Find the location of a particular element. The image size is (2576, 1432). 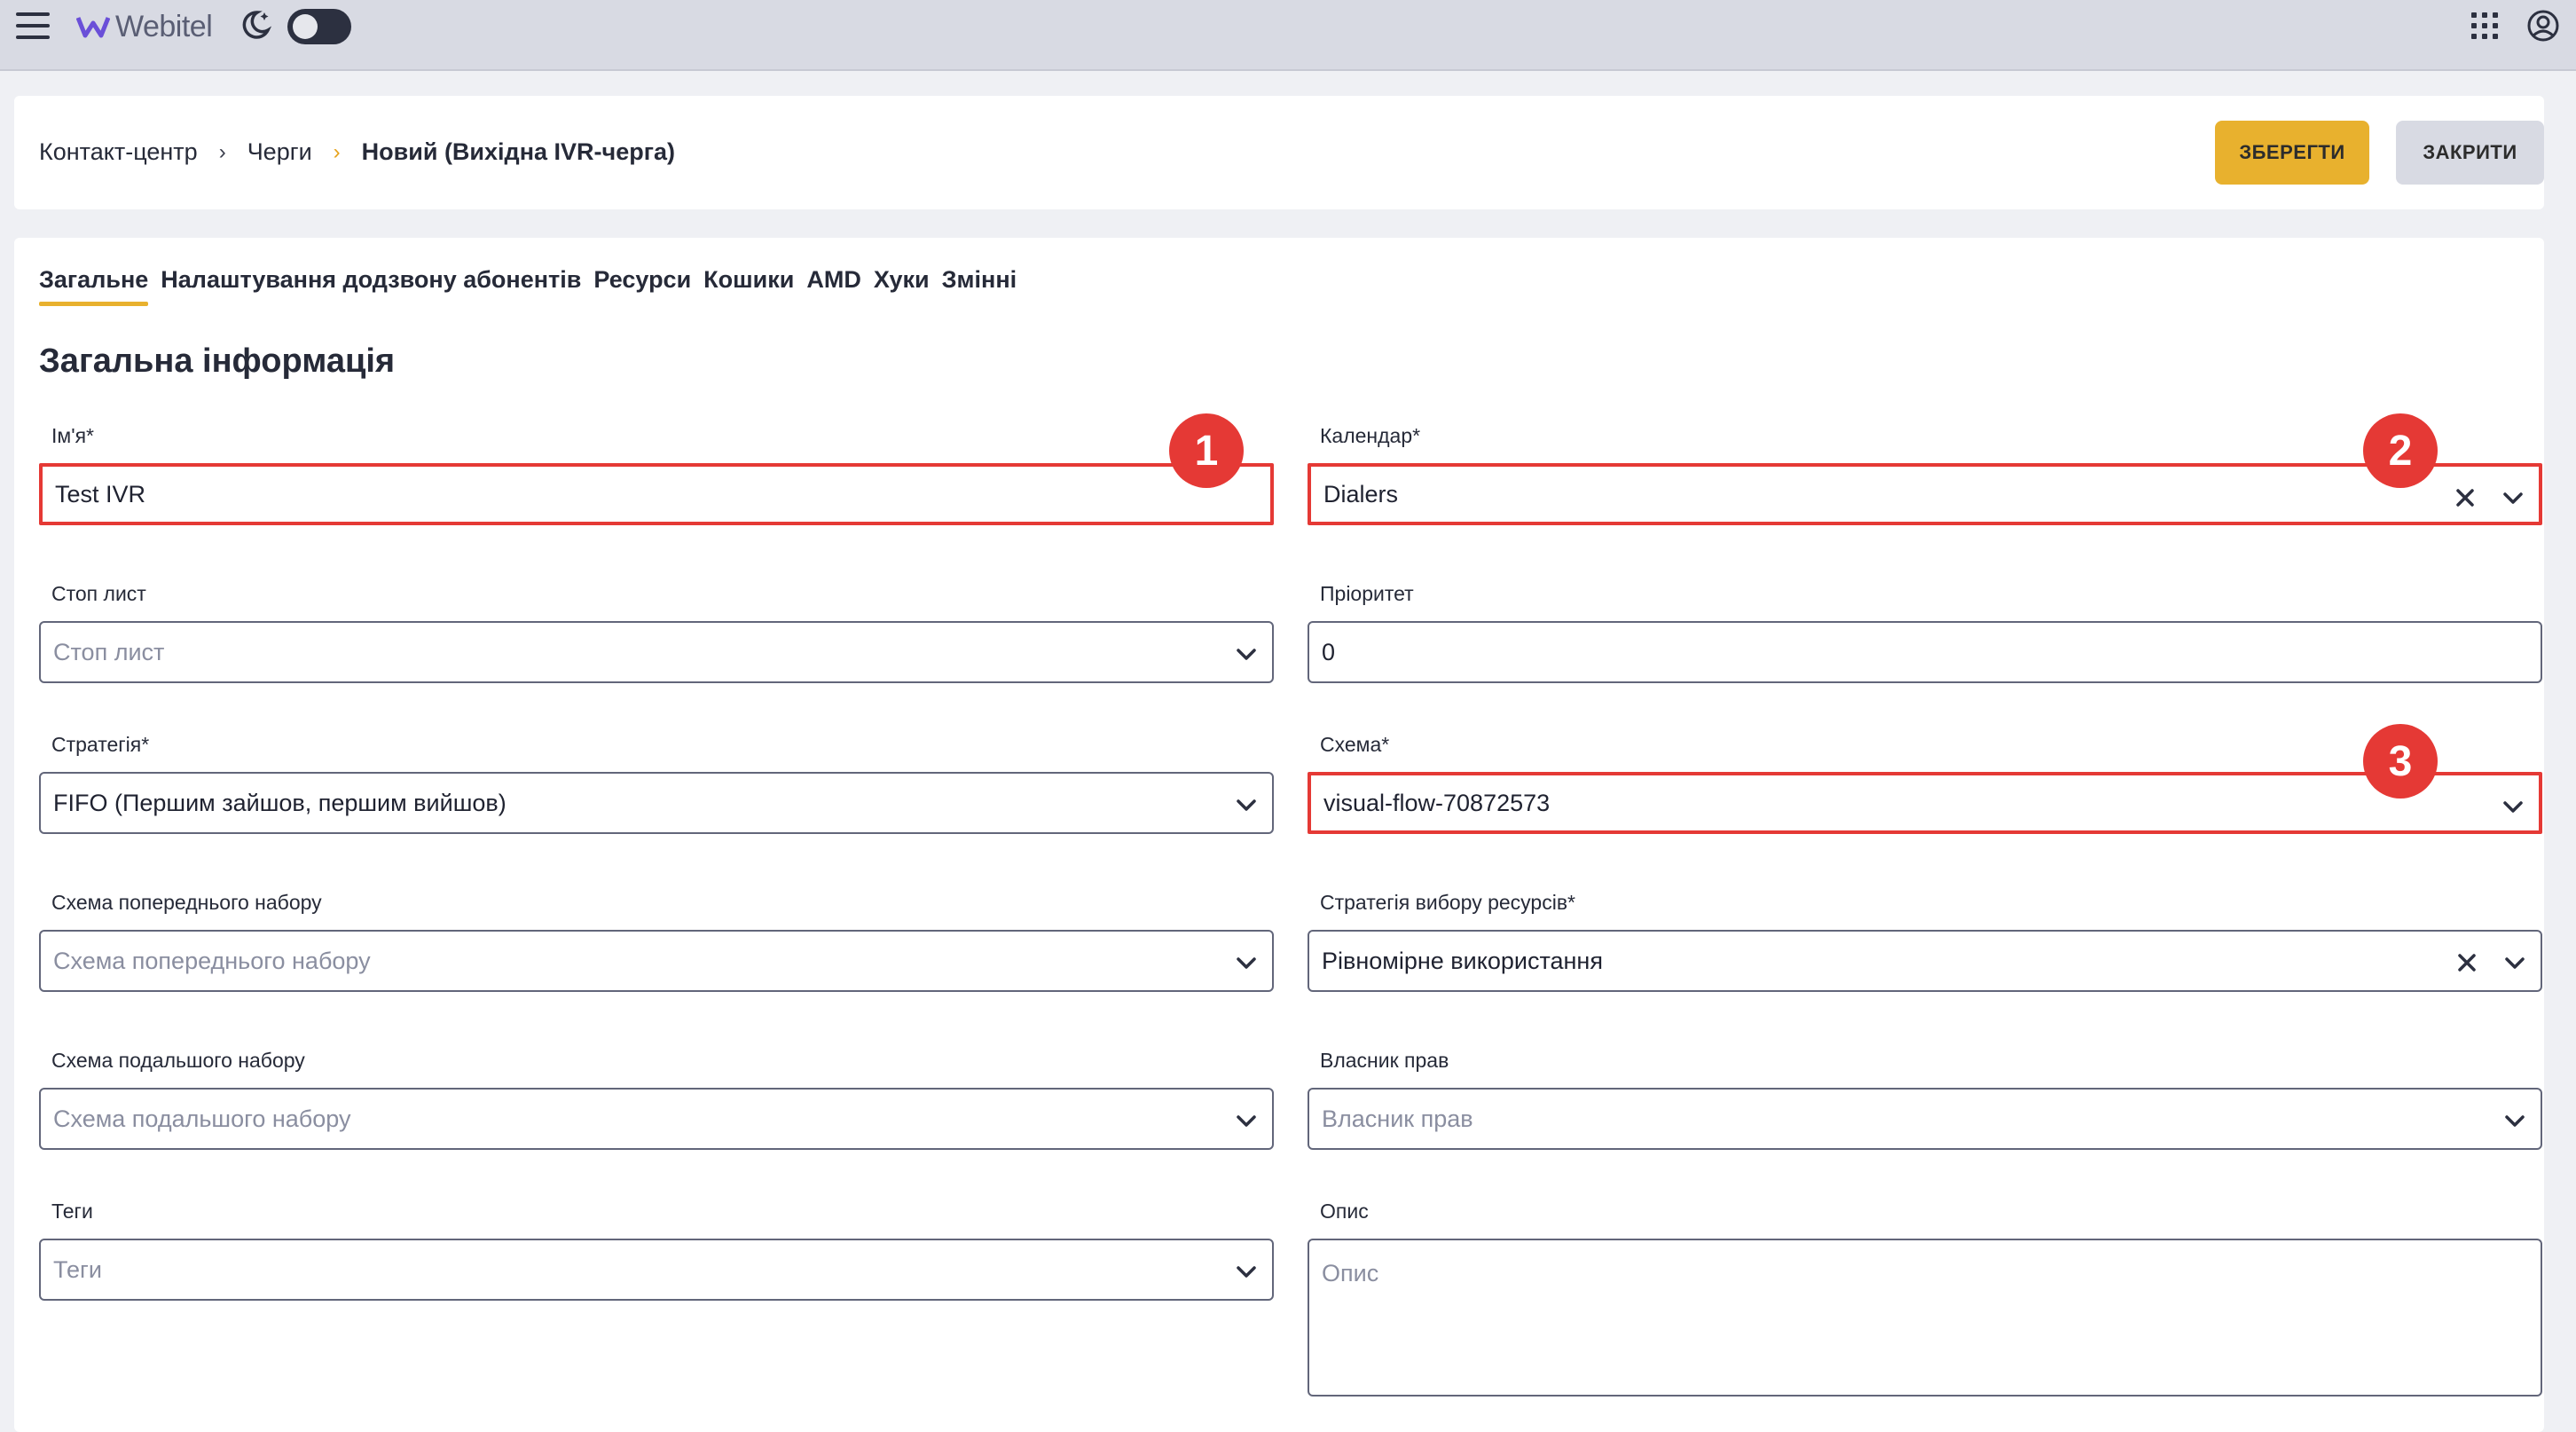

owner-placeholder: Власник прав is located at coordinates (1397, 1119).